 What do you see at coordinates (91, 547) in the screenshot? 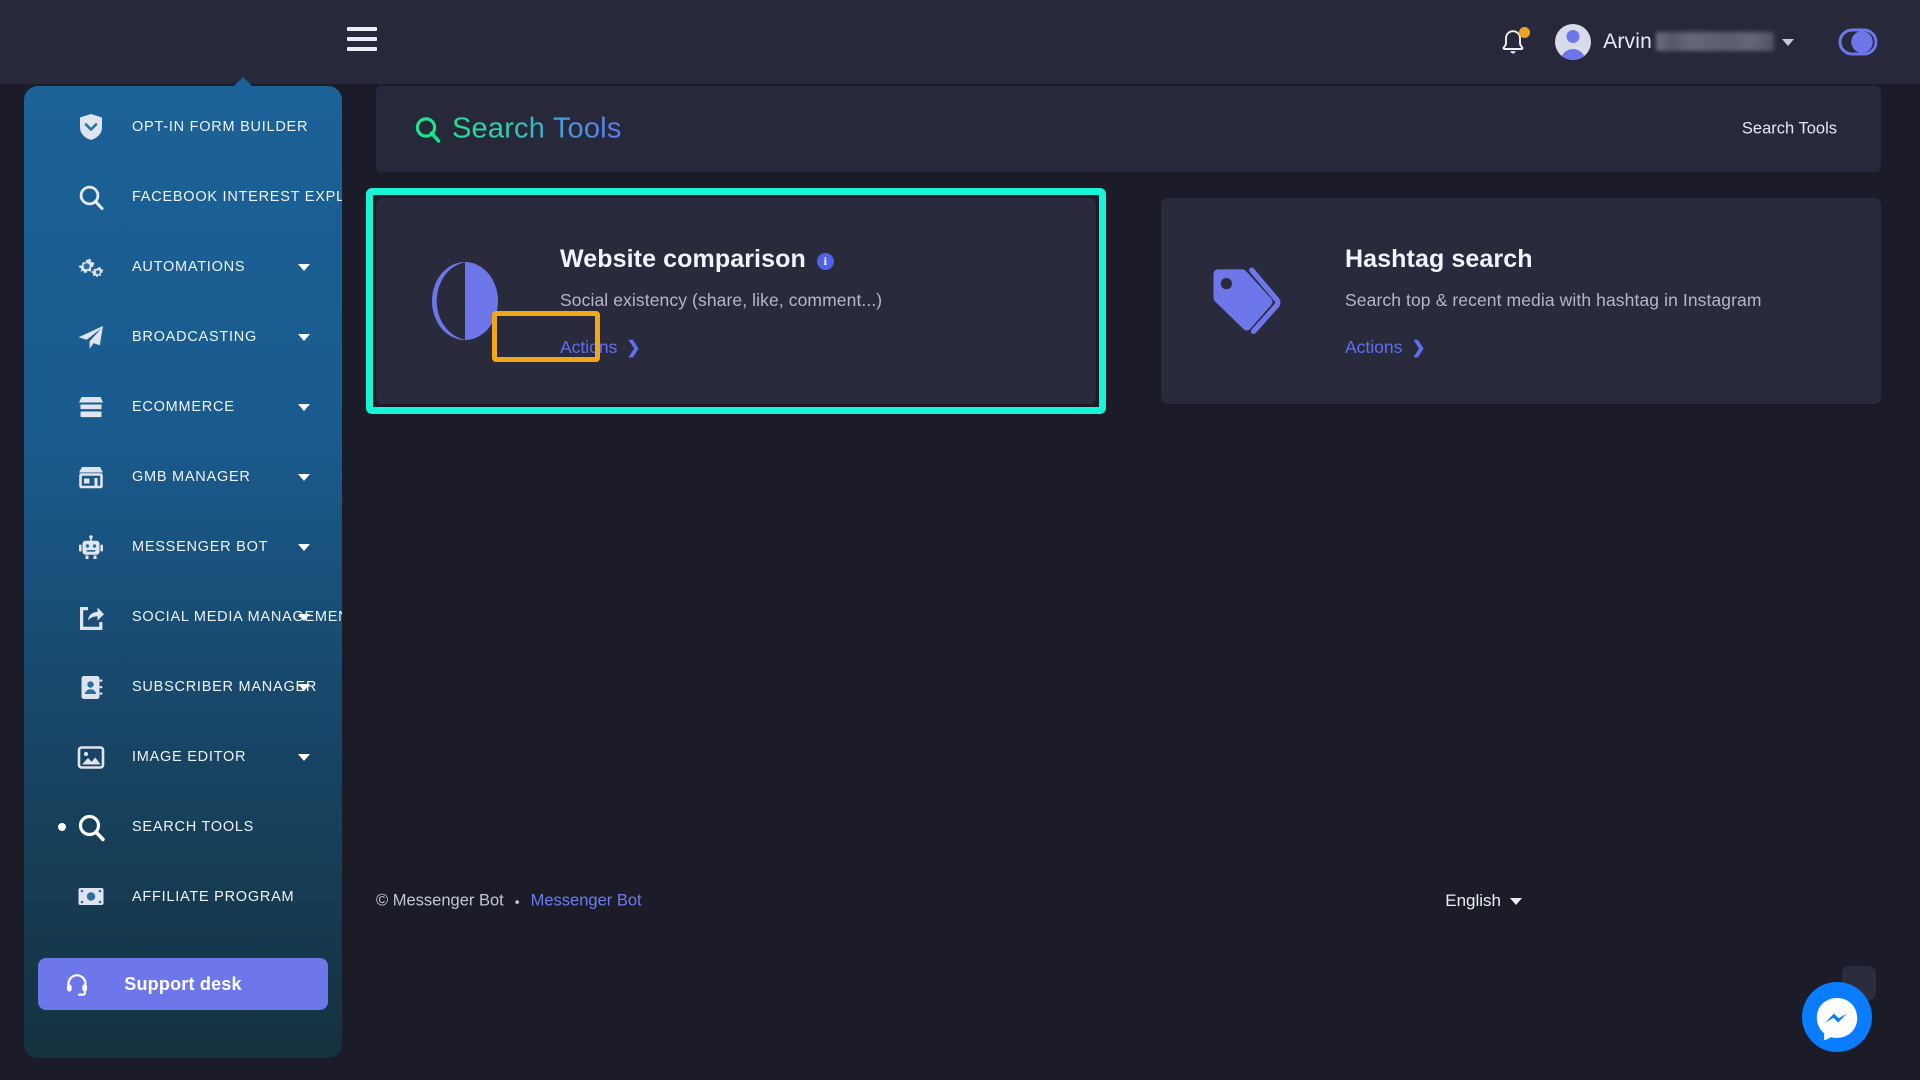
I see `robot-icon` at bounding box center [91, 547].